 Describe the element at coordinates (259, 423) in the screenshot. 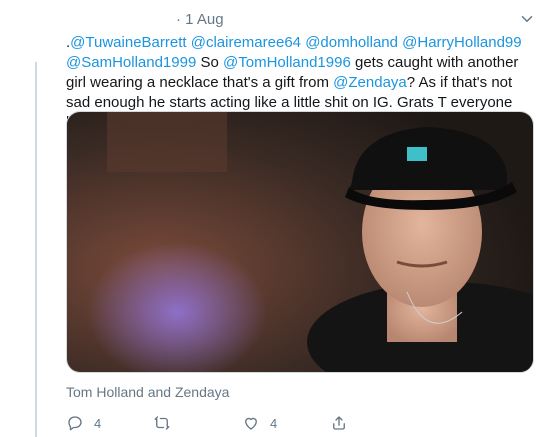

I see `like-button: 4` at that location.